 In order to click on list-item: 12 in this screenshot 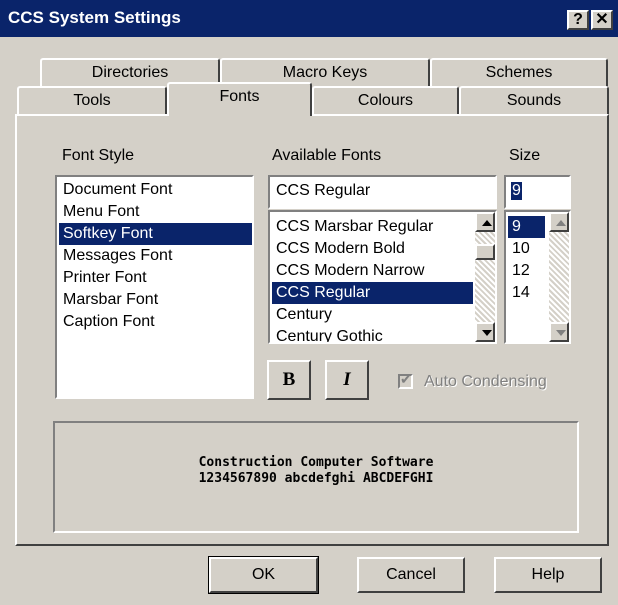, I will do `click(526, 271)`.